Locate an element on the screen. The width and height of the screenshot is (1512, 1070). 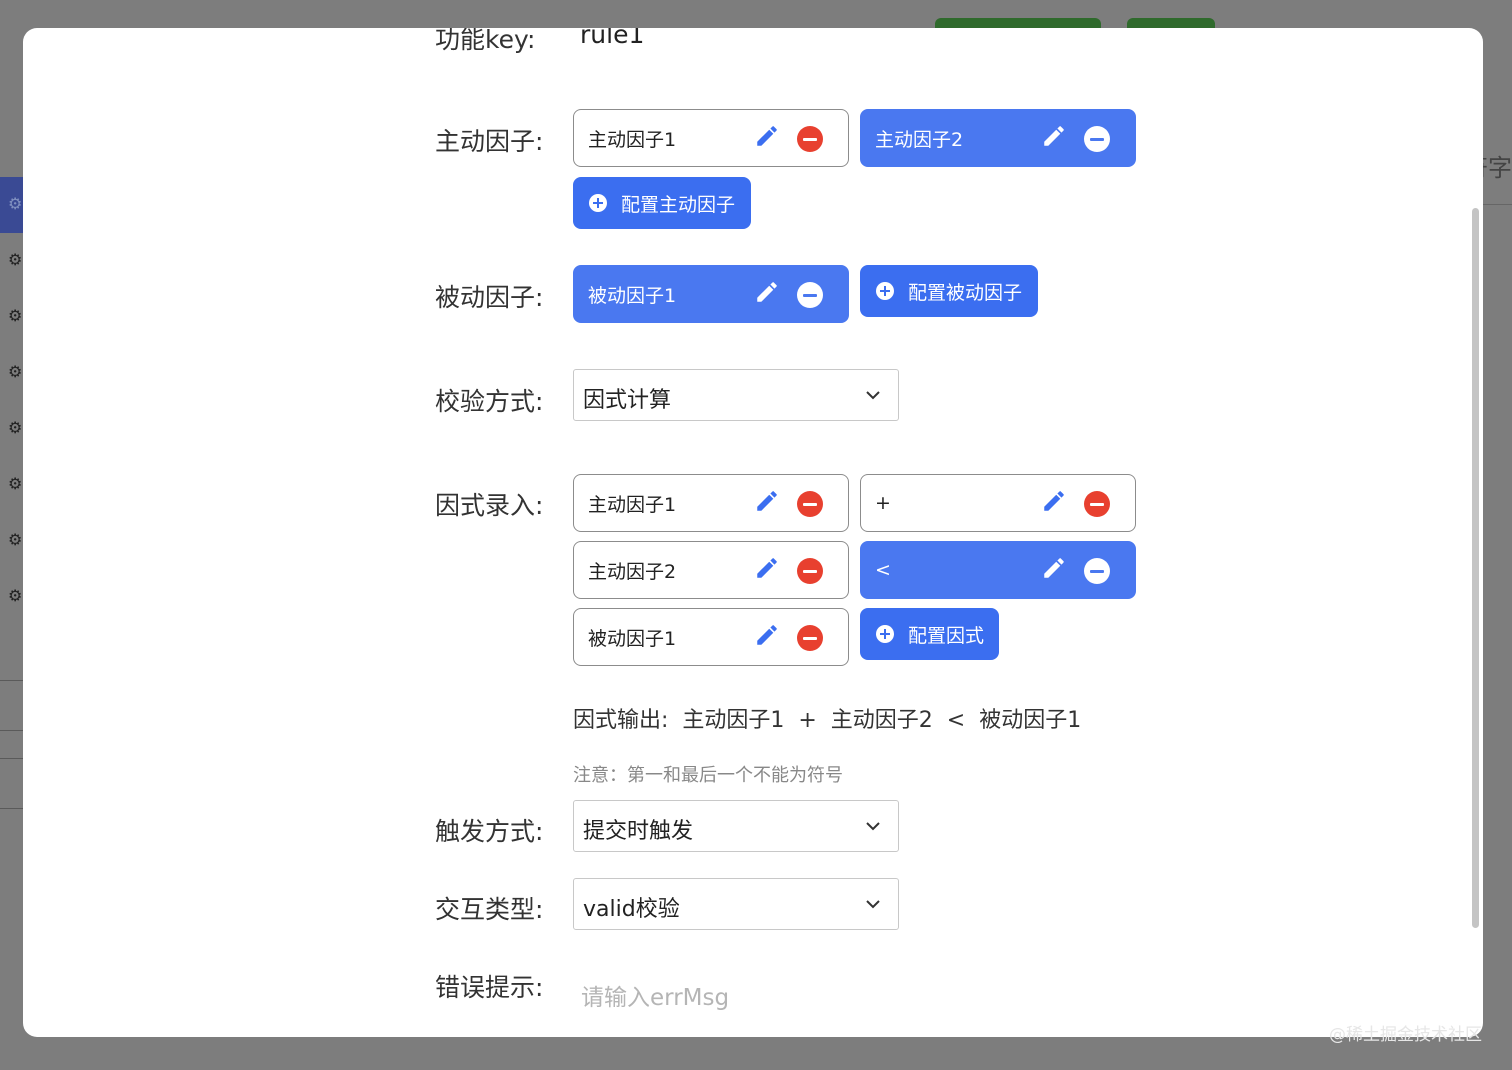
select-value: 提交时触发 is located at coordinates (638, 831).